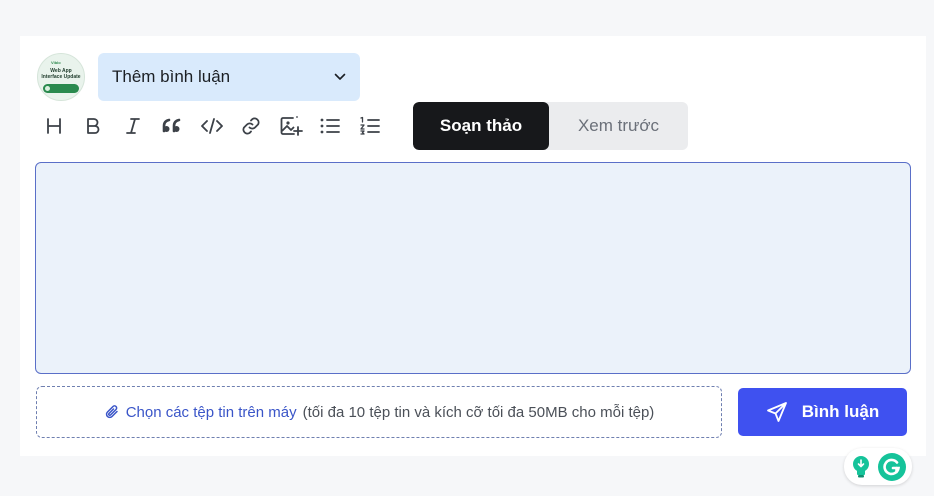 This screenshot has height=496, width=934. Describe the element at coordinates (370, 126) in the screenshot. I see `numbered-list-icon` at that location.